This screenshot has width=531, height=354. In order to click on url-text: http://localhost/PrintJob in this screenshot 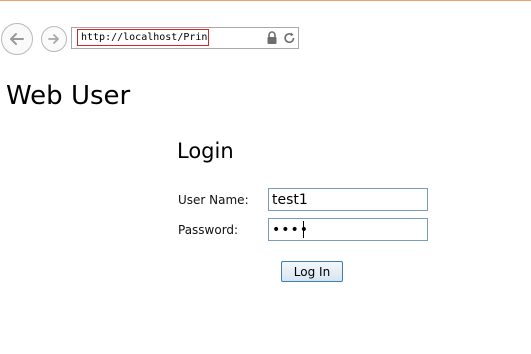, I will do `click(143, 37)`.